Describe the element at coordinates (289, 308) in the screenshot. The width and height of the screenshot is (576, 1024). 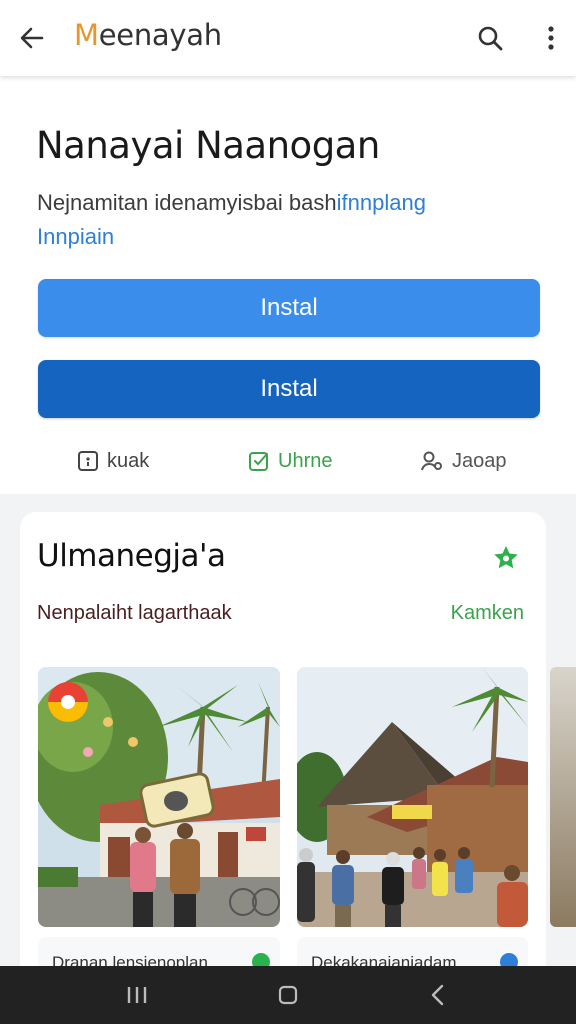
I see `install-button: Instal` at that location.